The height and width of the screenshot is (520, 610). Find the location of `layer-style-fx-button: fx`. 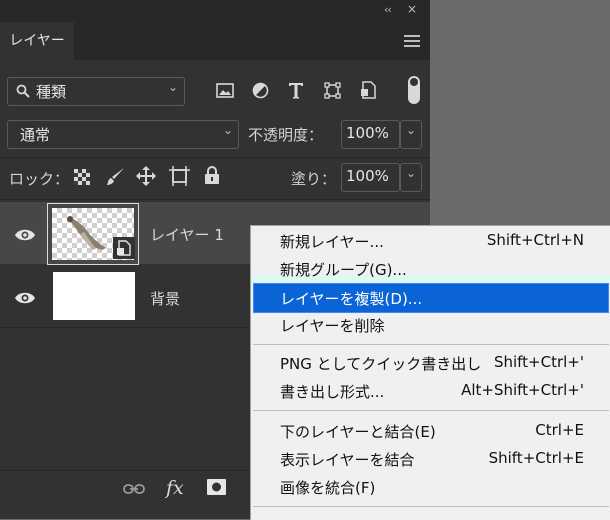

layer-style-fx-button: fx is located at coordinates (175, 488).